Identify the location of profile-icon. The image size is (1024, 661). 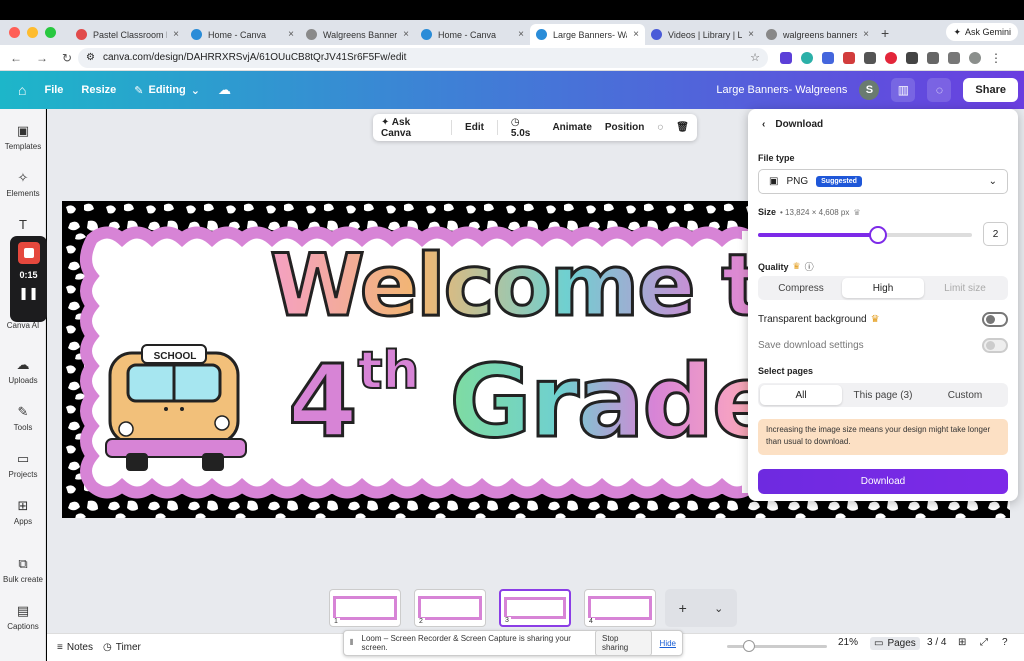
(975, 57).